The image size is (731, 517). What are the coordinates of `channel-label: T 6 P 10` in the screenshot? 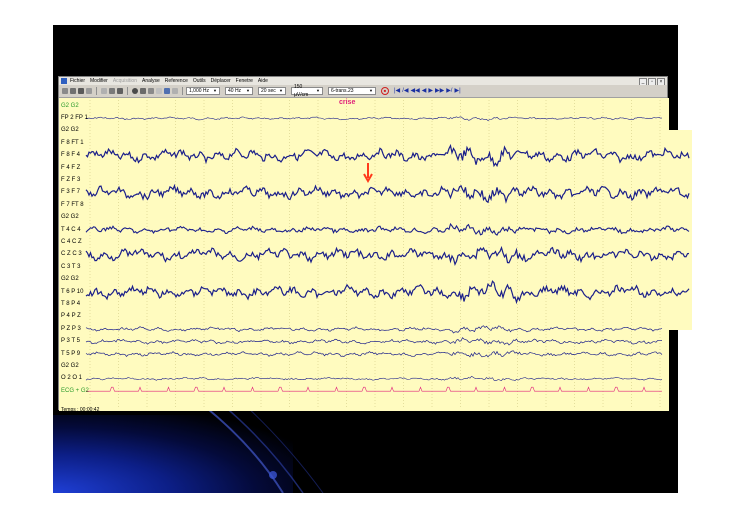 It's located at (72, 291).